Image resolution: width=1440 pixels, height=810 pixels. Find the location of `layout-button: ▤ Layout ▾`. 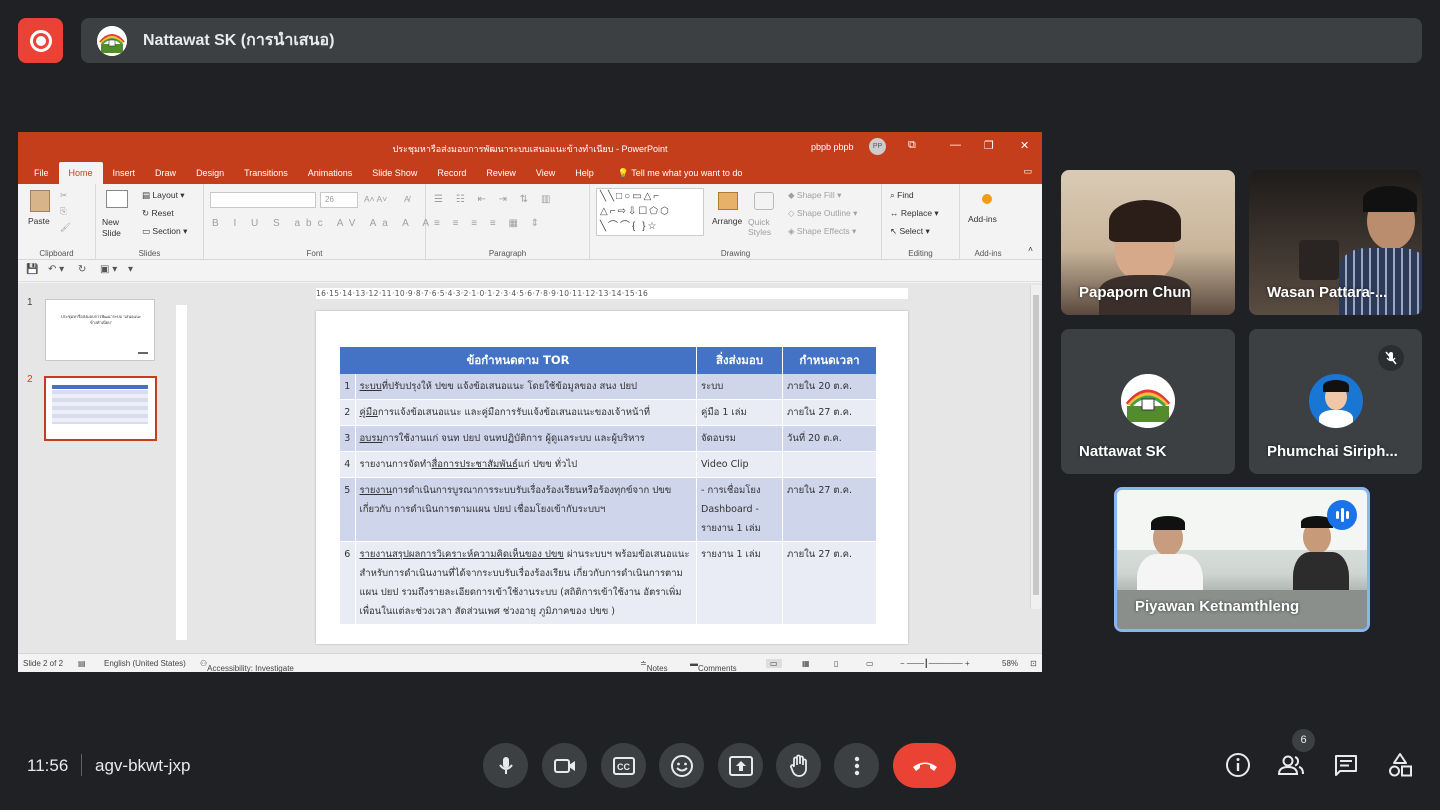

layout-button: ▤ Layout ▾ is located at coordinates (163, 195).